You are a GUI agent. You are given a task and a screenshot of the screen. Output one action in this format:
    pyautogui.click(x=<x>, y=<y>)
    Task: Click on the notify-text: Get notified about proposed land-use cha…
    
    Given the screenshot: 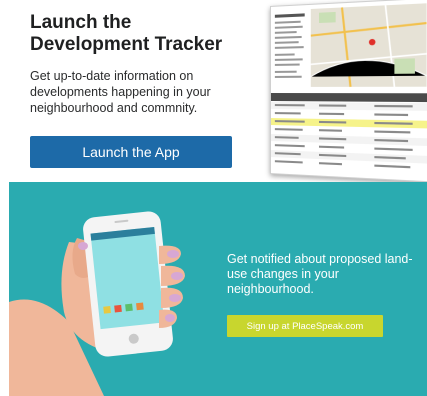 What is the action you would take?
    pyautogui.click(x=320, y=274)
    